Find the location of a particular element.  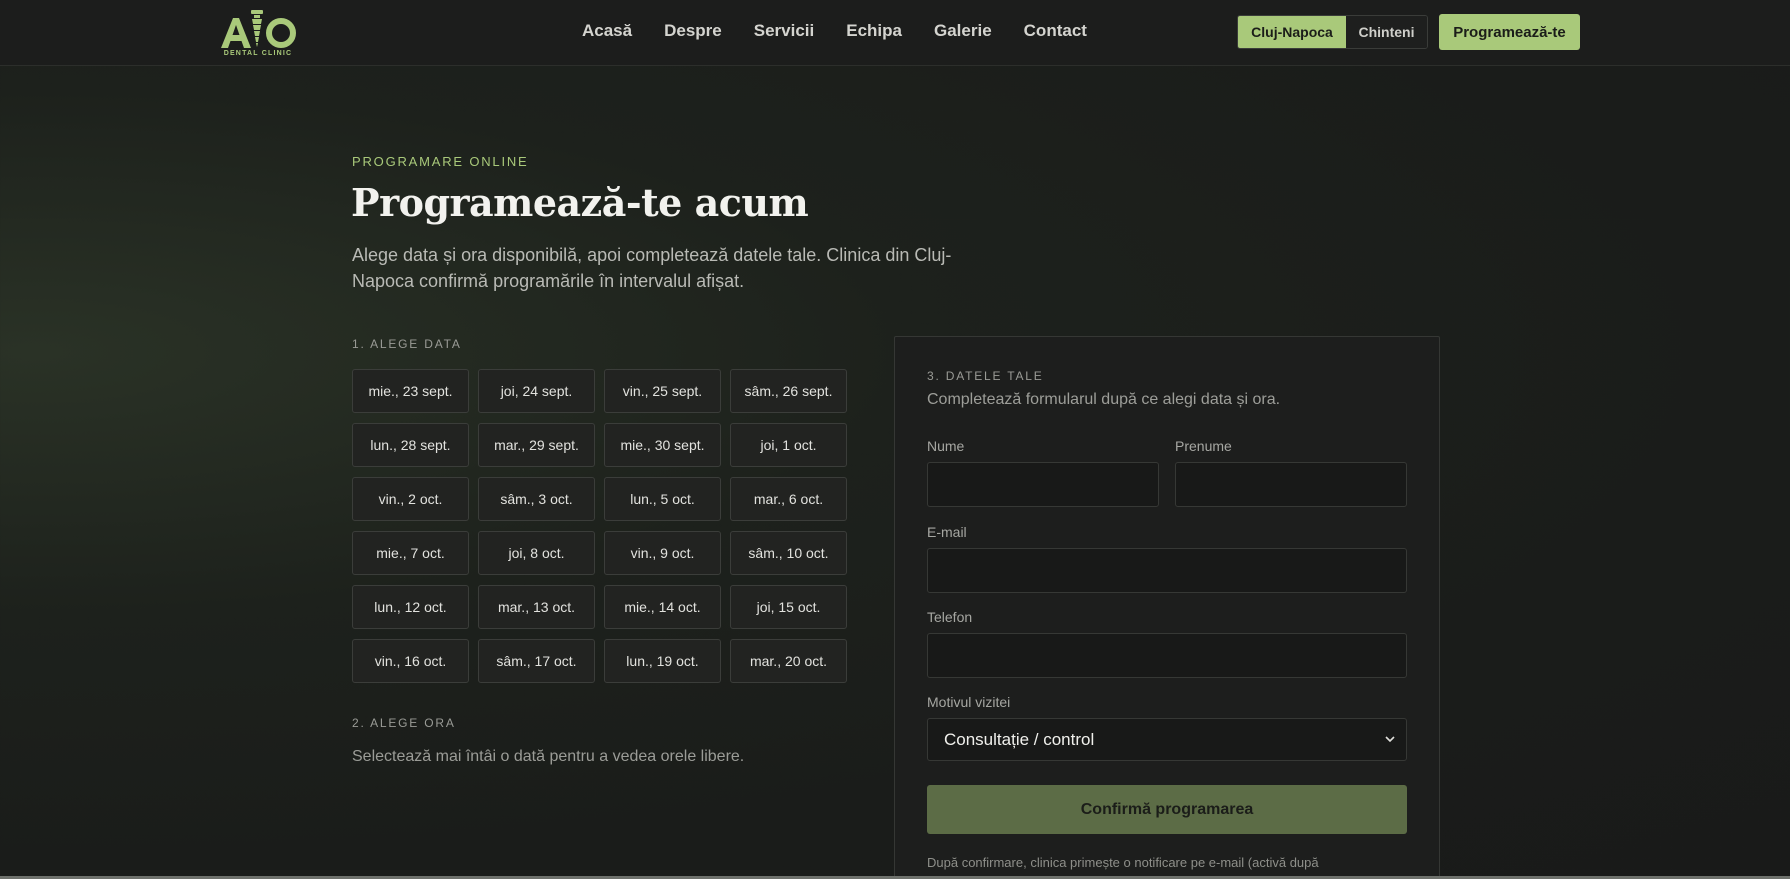

date-option: sâm., 3 oct. is located at coordinates (536, 499).